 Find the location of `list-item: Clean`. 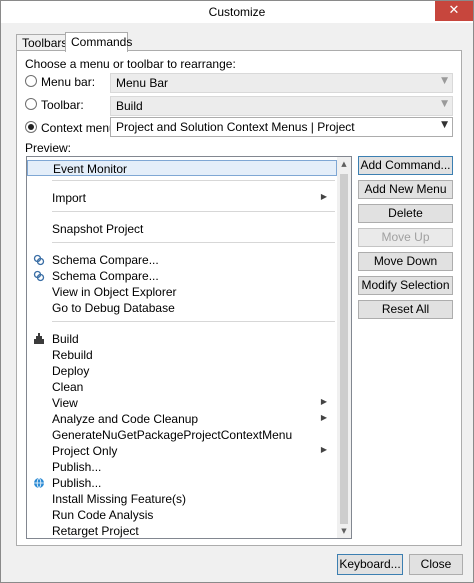

list-item: Clean is located at coordinates (182, 387).